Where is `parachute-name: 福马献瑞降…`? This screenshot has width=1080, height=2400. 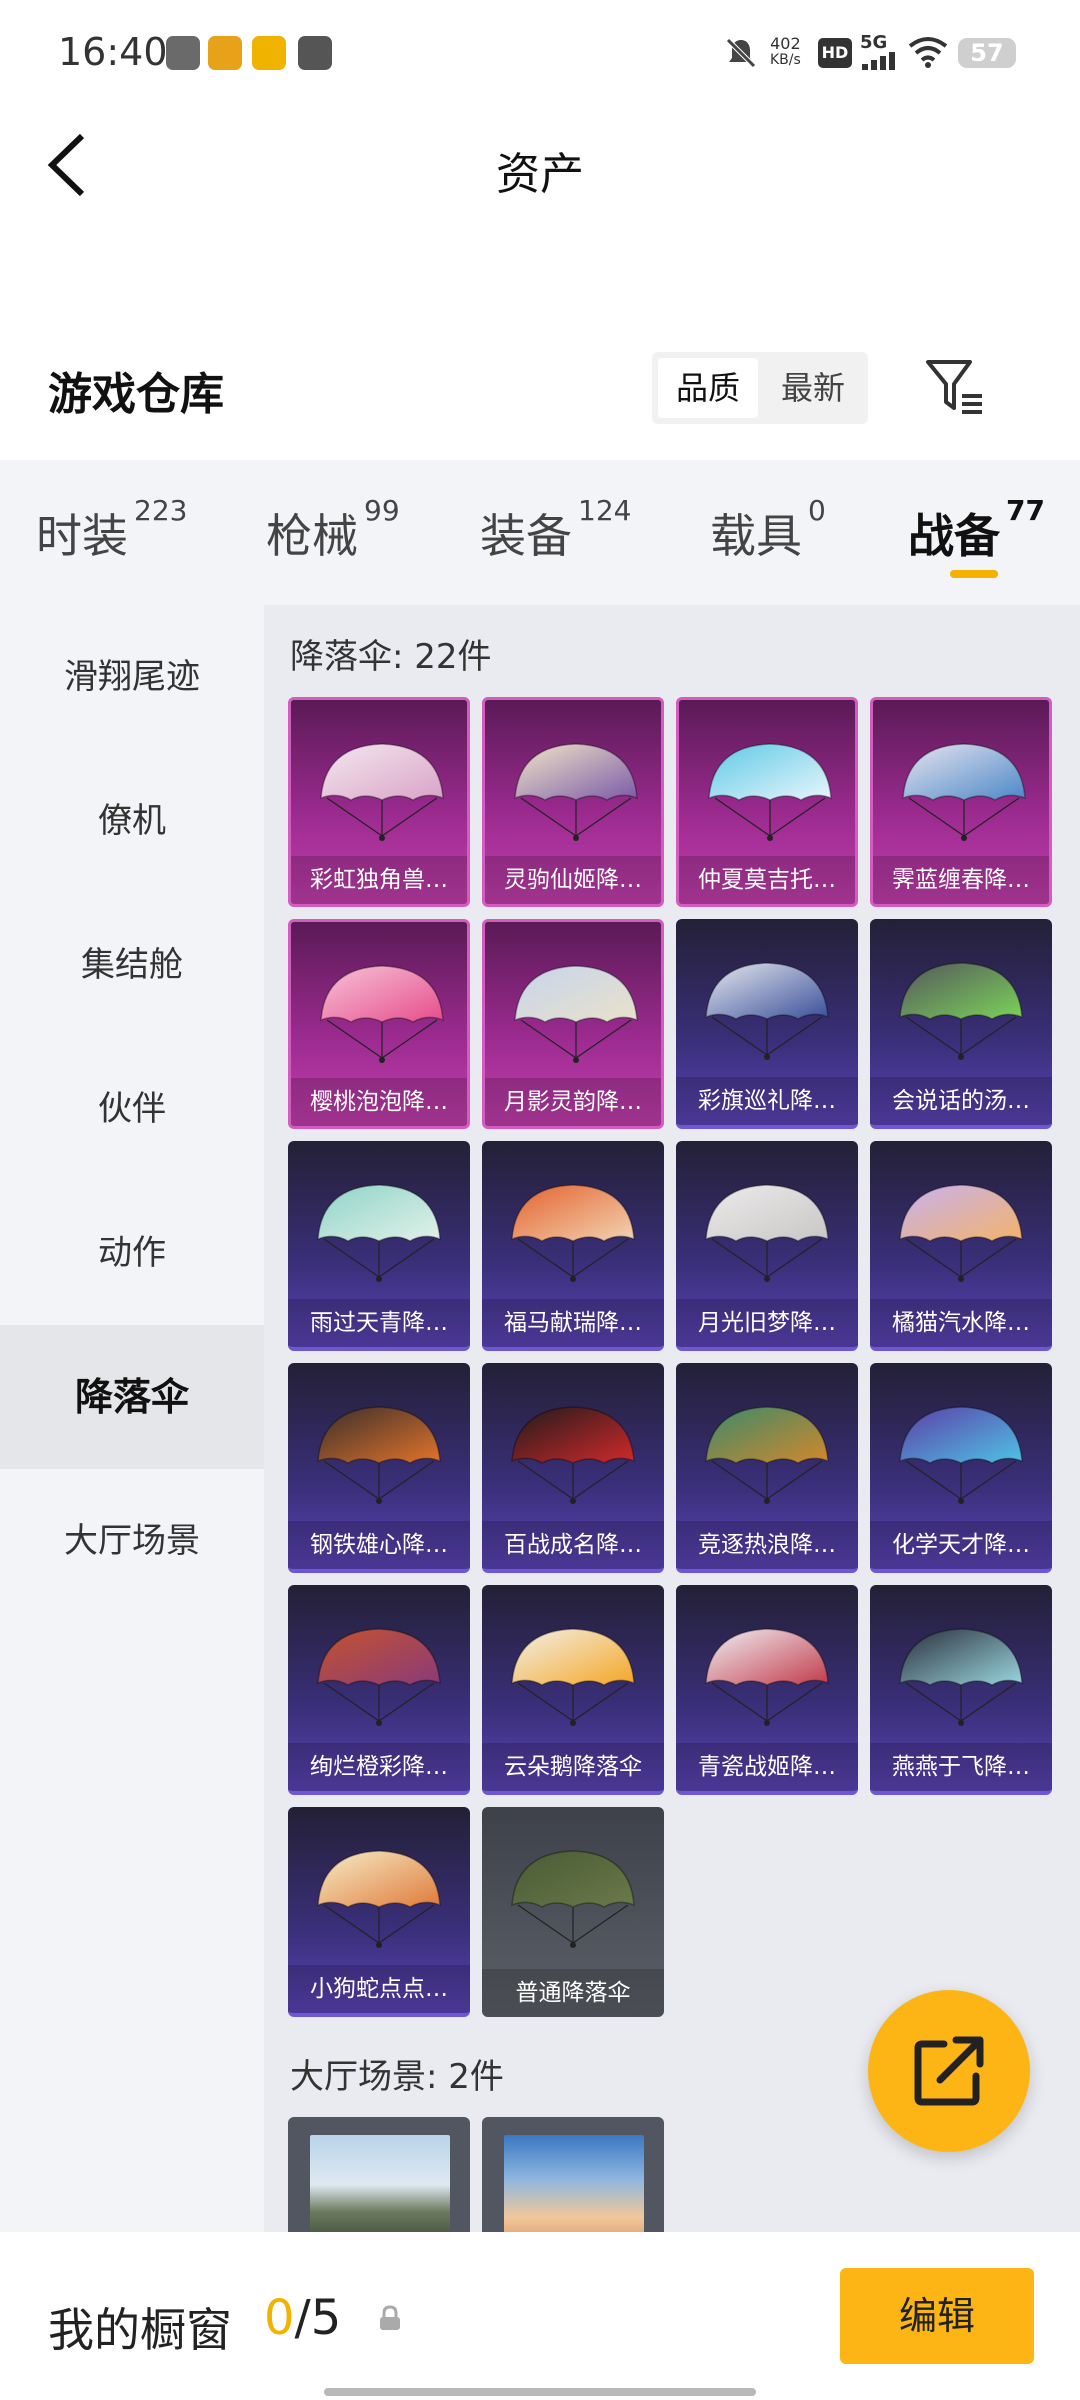 parachute-name: 福马献瑞降… is located at coordinates (573, 1323).